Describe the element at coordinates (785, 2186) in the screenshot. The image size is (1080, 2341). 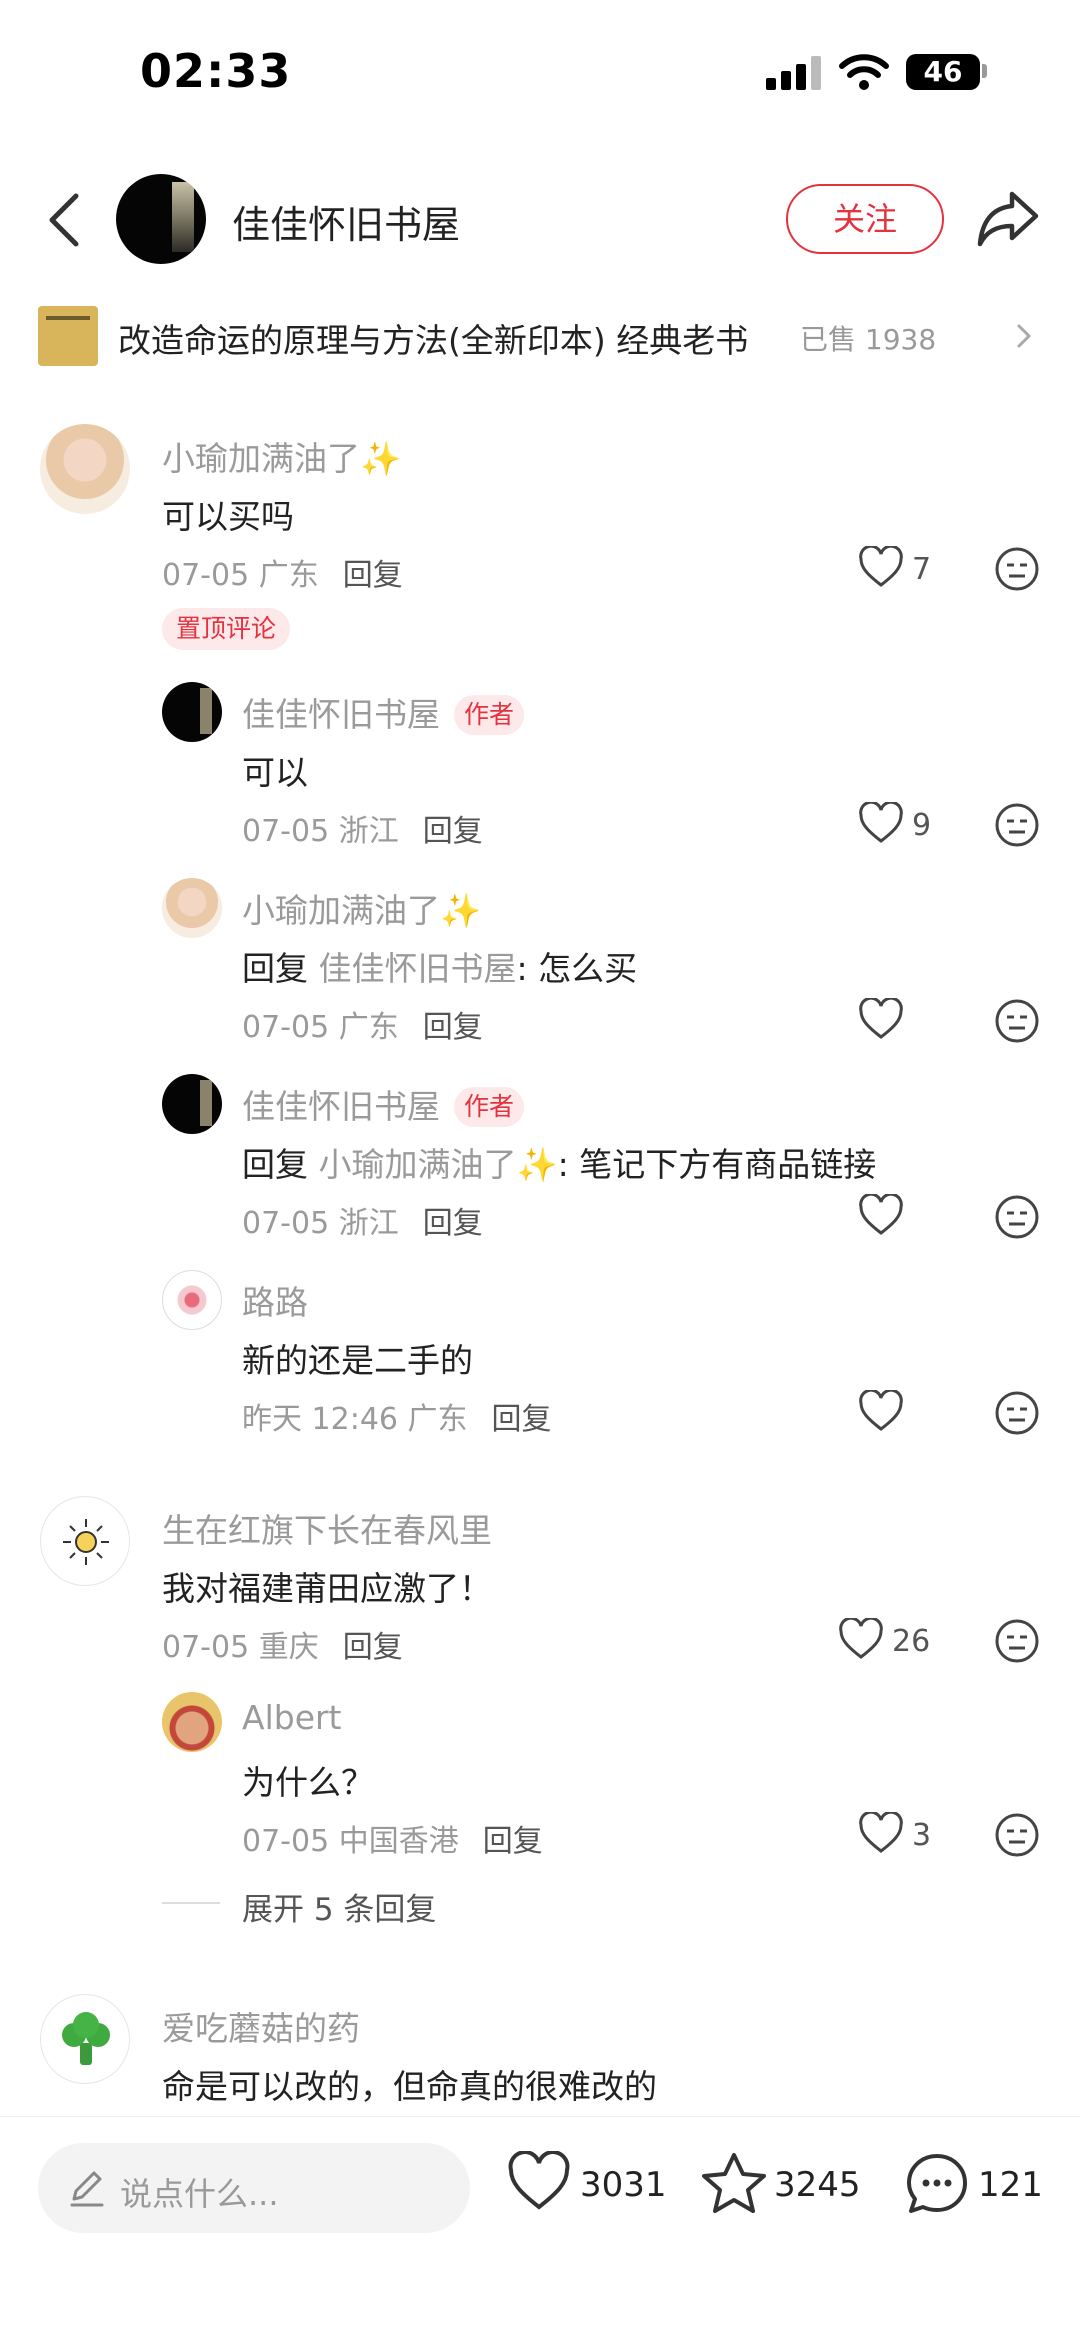
I see `collect-post-button: 3245` at that location.